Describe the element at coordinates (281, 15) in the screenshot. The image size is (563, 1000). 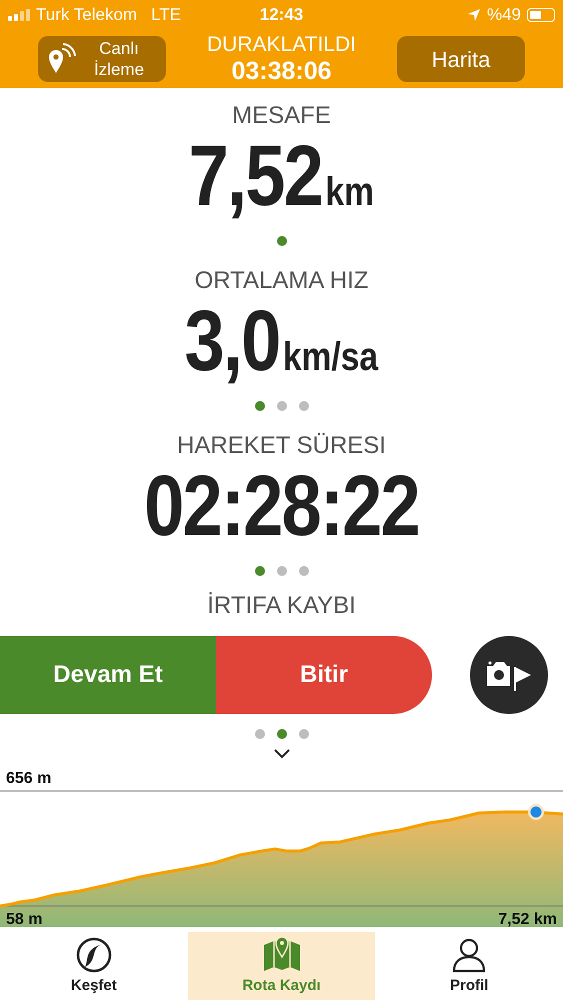
I see `clock-time: 12:43` at that location.